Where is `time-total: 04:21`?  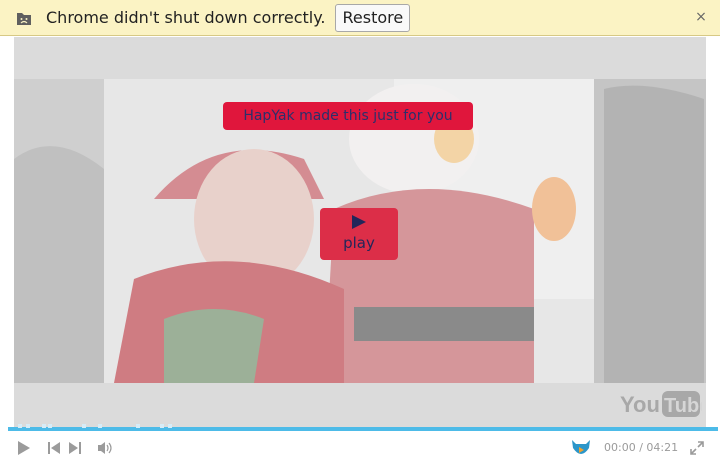 time-total: 04:21 is located at coordinates (662, 447).